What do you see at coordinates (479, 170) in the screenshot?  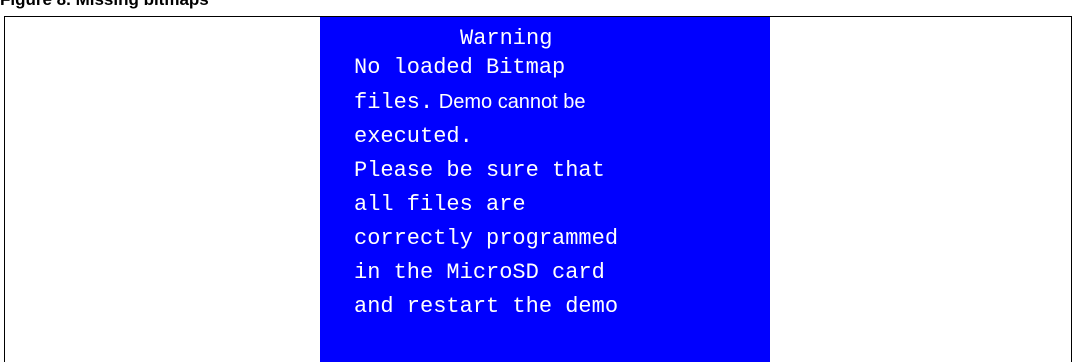 I see `warning-line-4: Please be sure that` at bounding box center [479, 170].